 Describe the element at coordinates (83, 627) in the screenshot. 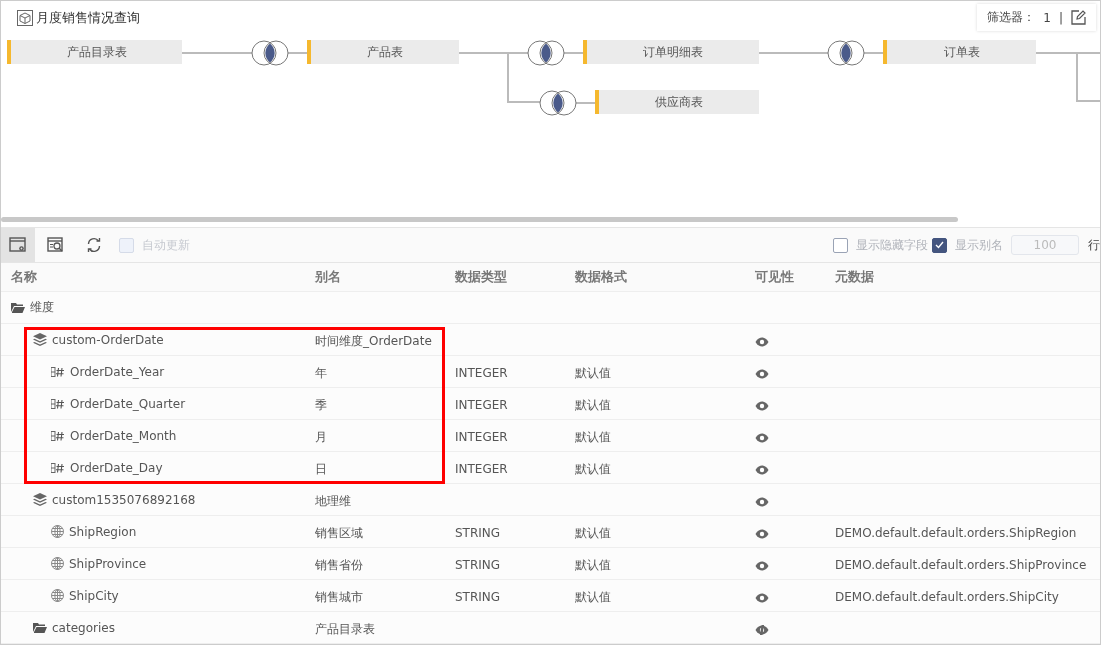

I see `field-name: categories` at that location.